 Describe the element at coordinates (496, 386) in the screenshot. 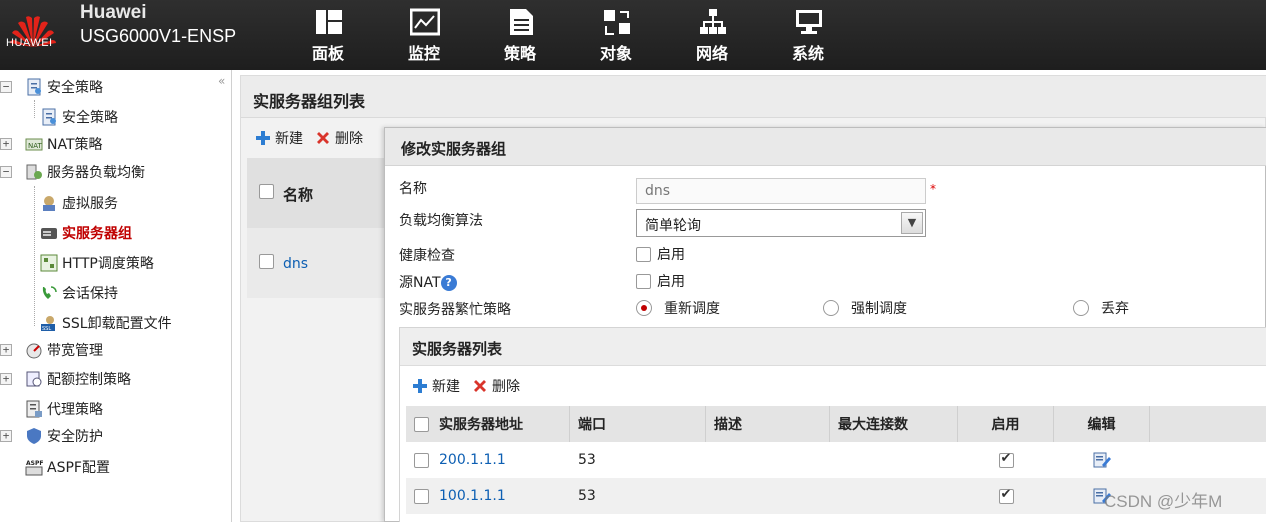

I see `delete-server-button: 删除` at that location.